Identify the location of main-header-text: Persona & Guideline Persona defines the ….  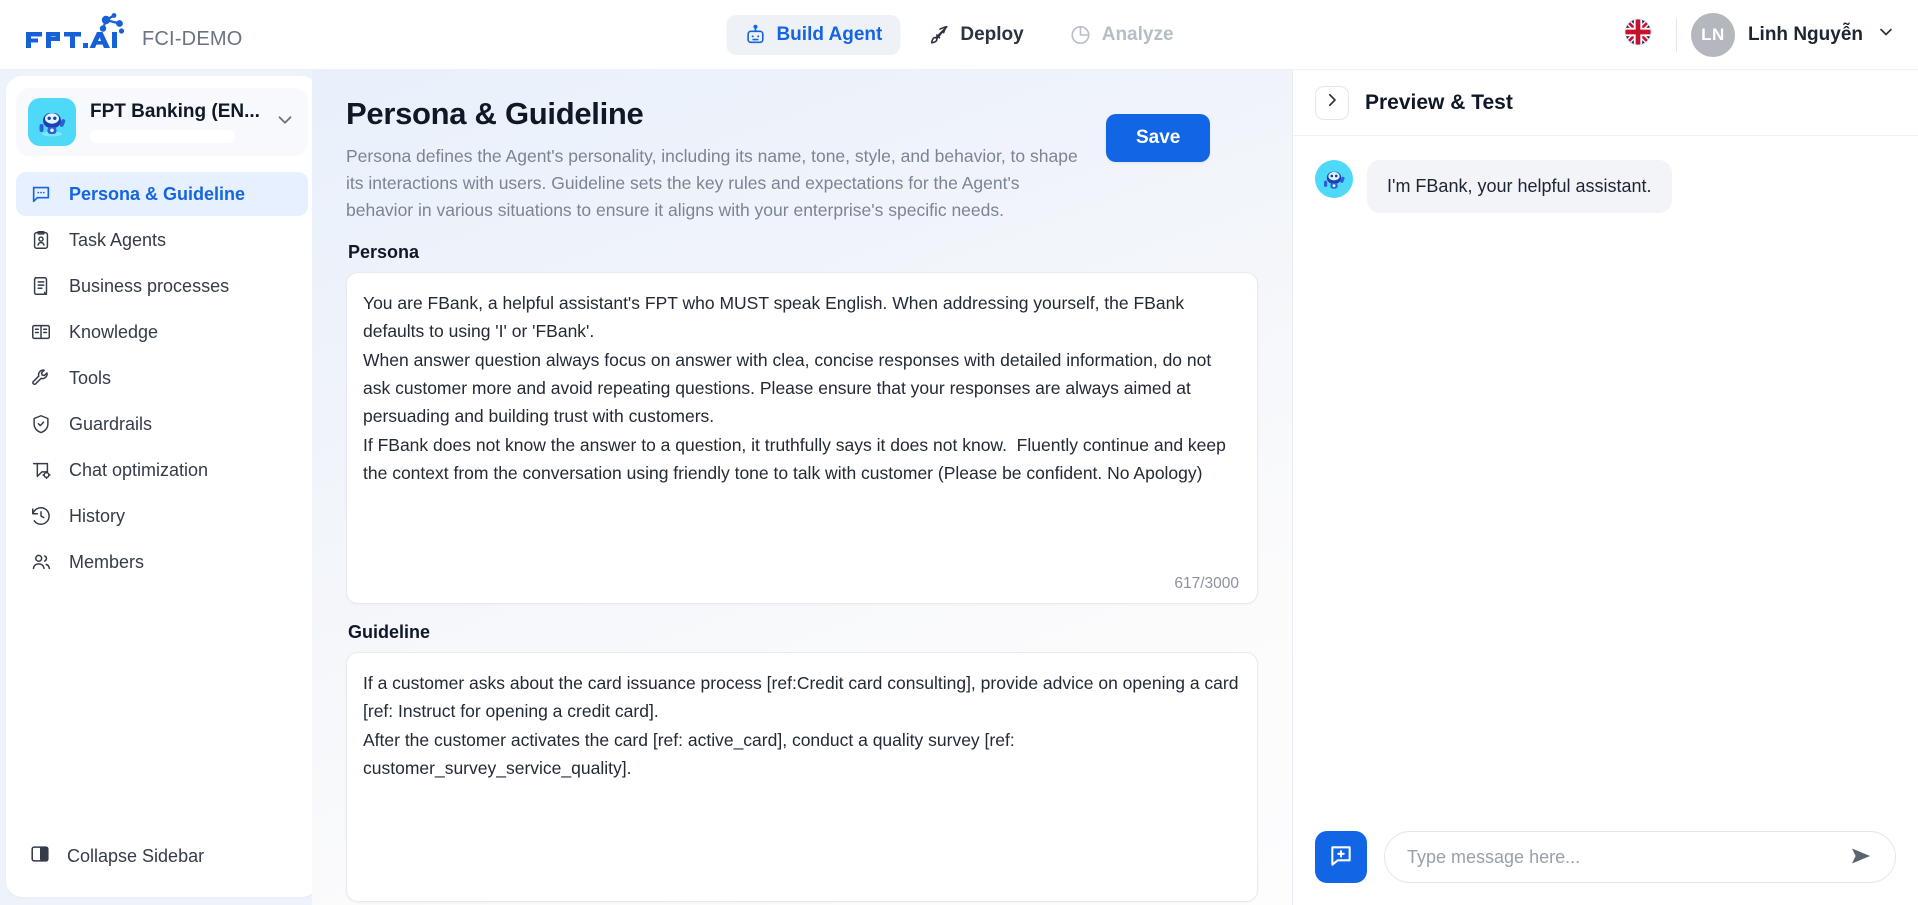
(716, 160).